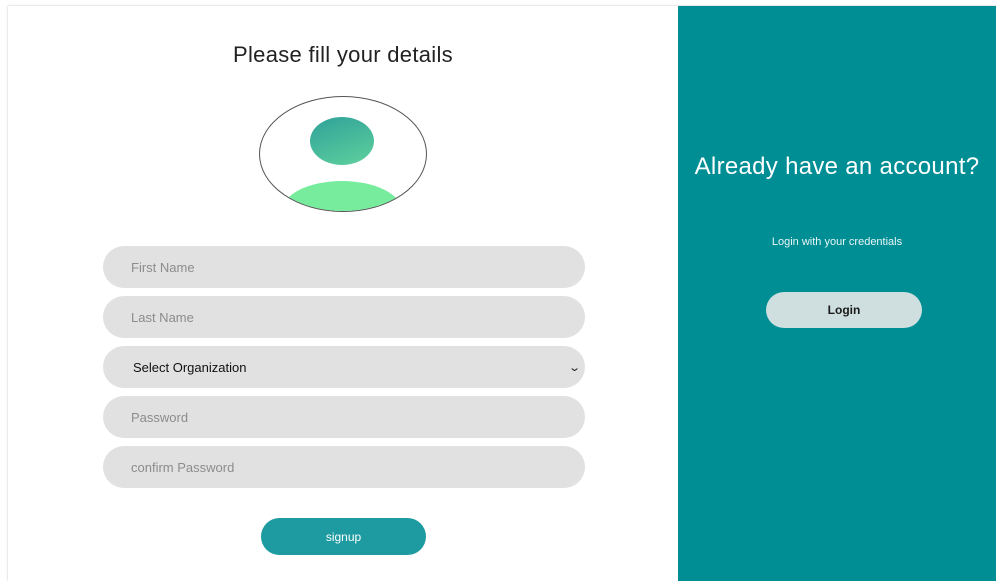 Image resolution: width=996 pixels, height=581 pixels. I want to click on password-input, so click(344, 417).